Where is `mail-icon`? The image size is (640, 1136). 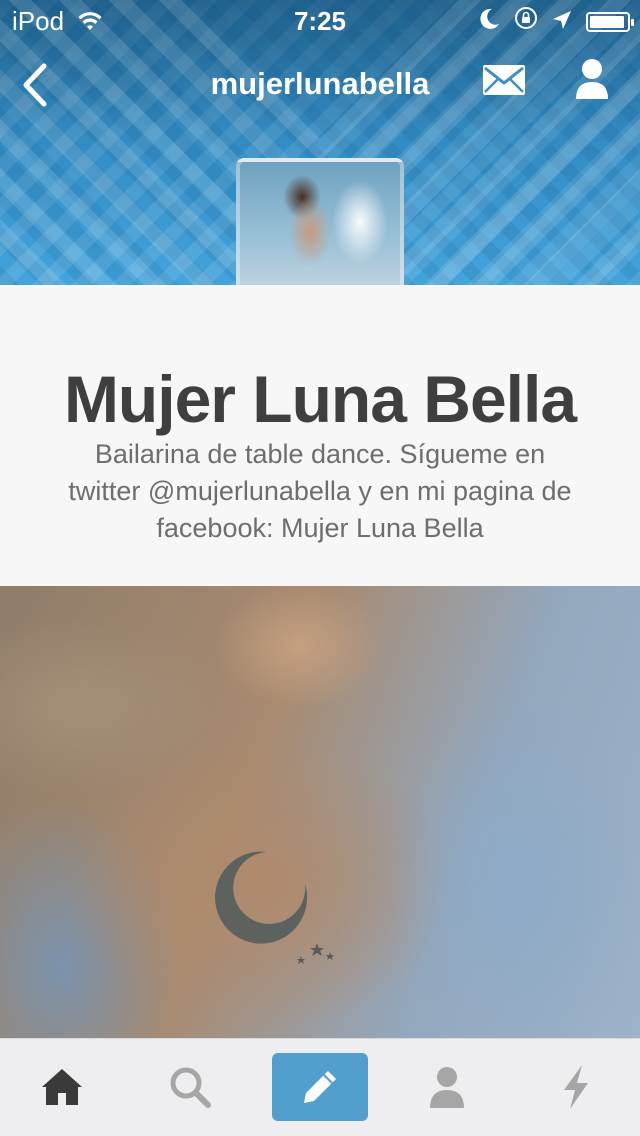
mail-icon is located at coordinates (504, 80).